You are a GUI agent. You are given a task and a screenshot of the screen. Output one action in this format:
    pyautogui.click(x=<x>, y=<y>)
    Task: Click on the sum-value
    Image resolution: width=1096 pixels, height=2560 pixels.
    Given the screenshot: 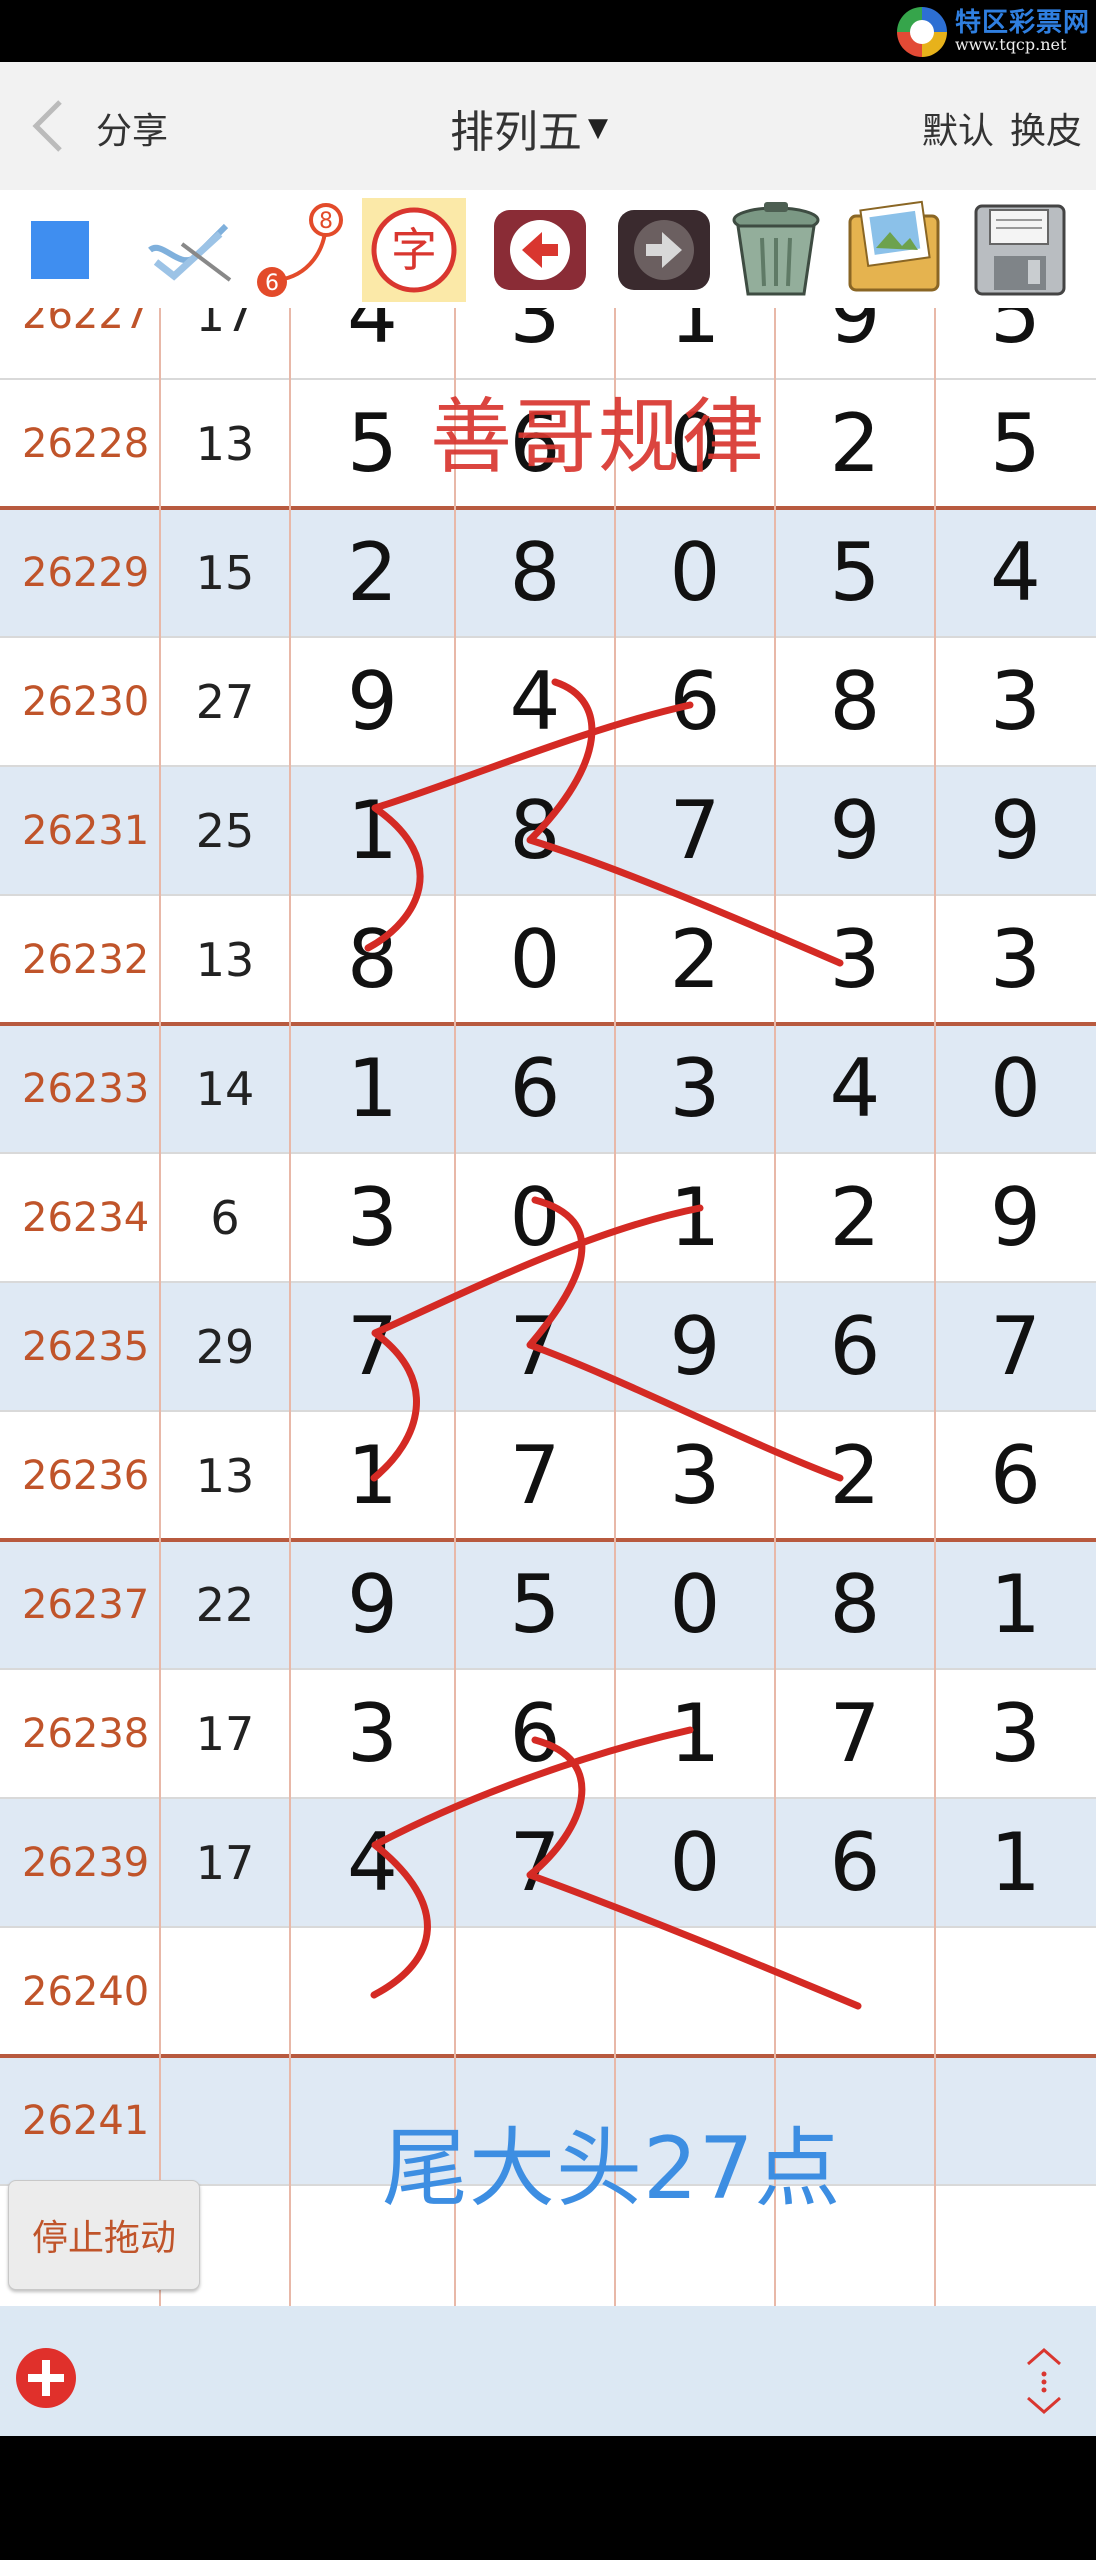 What is the action you would take?
    pyautogui.click(x=225, y=2120)
    